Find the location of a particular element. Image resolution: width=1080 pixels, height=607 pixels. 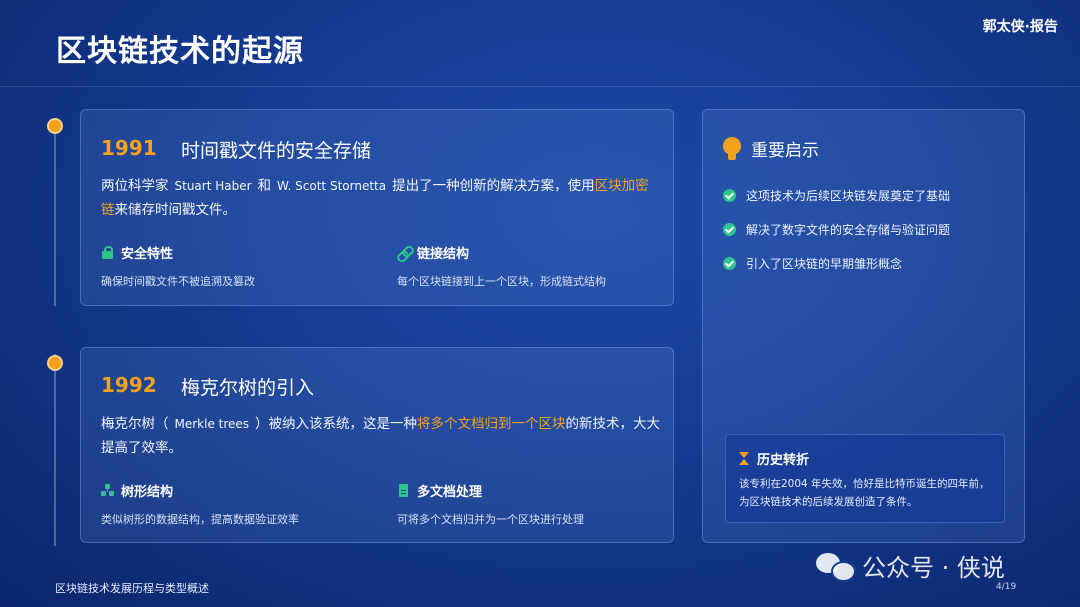

insights-title: 重要启示 is located at coordinates (771, 148).